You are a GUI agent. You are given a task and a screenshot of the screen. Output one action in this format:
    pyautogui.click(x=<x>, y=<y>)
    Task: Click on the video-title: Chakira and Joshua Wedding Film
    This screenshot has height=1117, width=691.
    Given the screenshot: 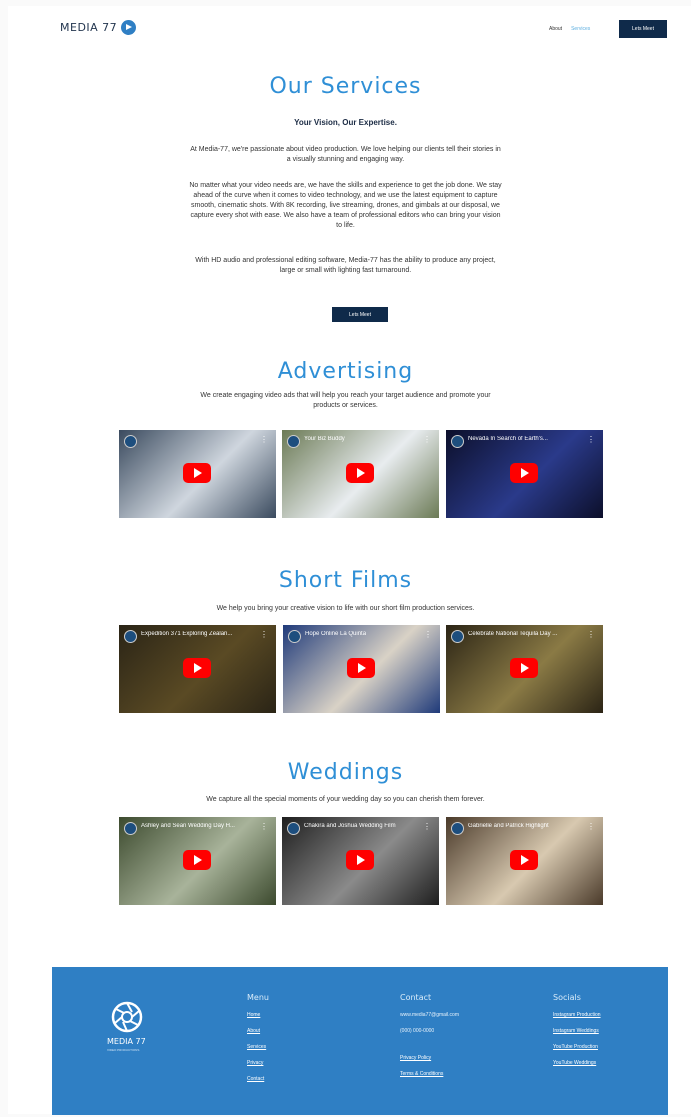 What is the action you would take?
    pyautogui.click(x=350, y=826)
    